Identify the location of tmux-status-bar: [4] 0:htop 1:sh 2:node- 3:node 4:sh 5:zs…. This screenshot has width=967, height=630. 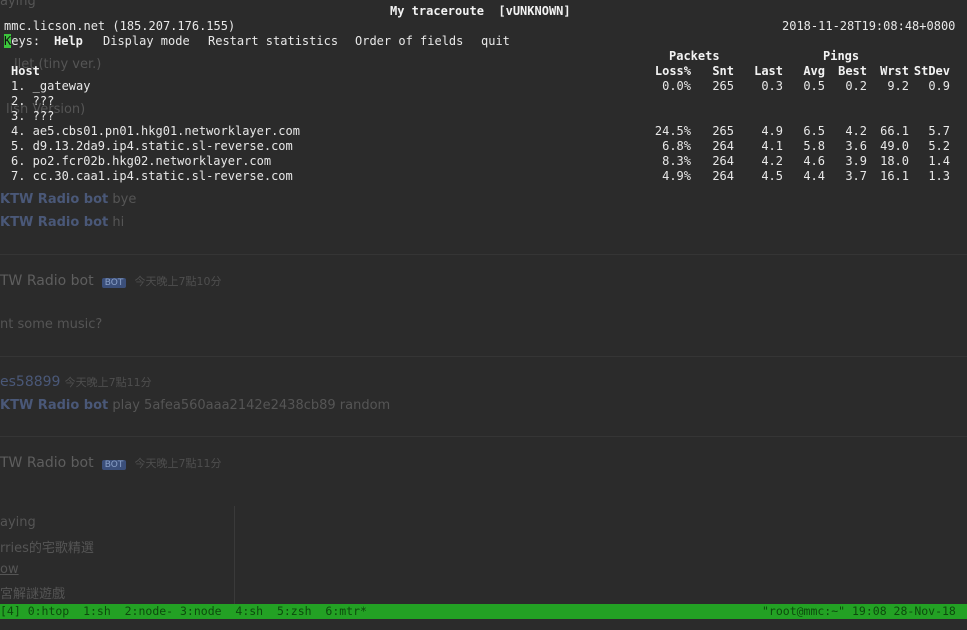
(483, 611).